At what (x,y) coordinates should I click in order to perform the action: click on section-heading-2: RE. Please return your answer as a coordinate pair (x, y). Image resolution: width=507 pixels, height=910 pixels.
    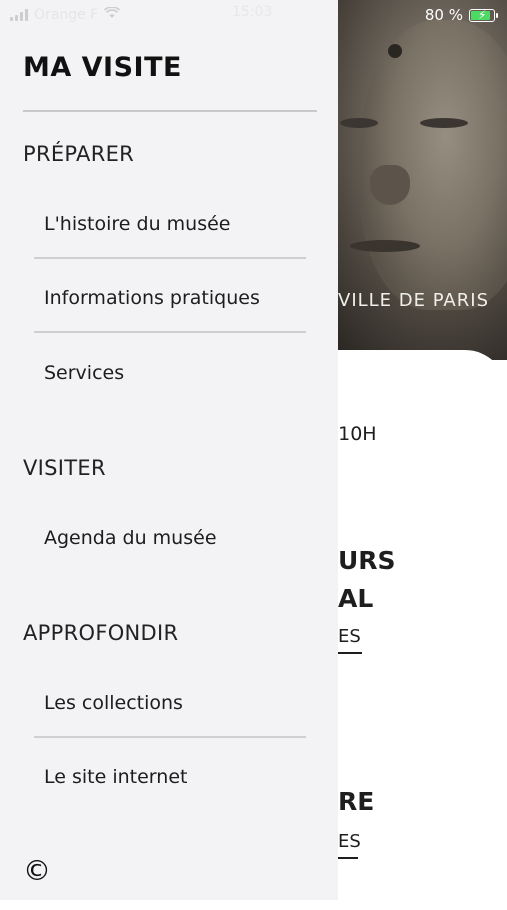
    Looking at the image, I should click on (356, 801).